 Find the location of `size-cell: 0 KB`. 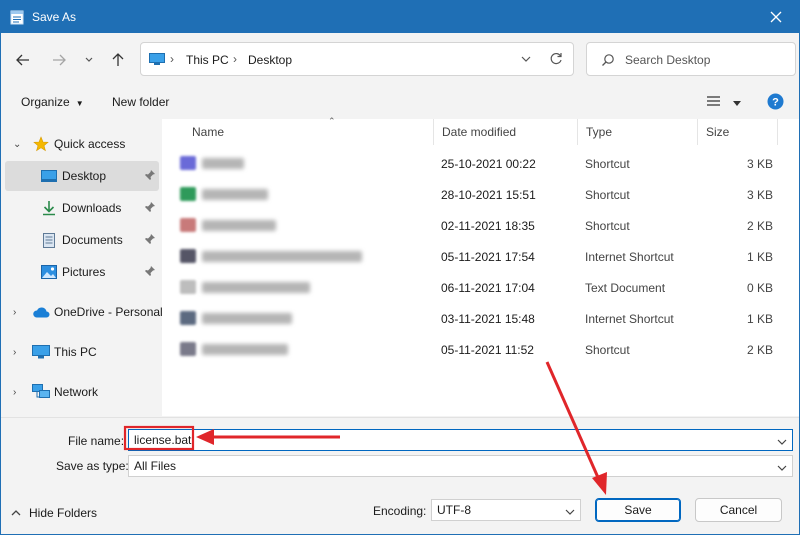

size-cell: 0 KB is located at coordinates (760, 288).